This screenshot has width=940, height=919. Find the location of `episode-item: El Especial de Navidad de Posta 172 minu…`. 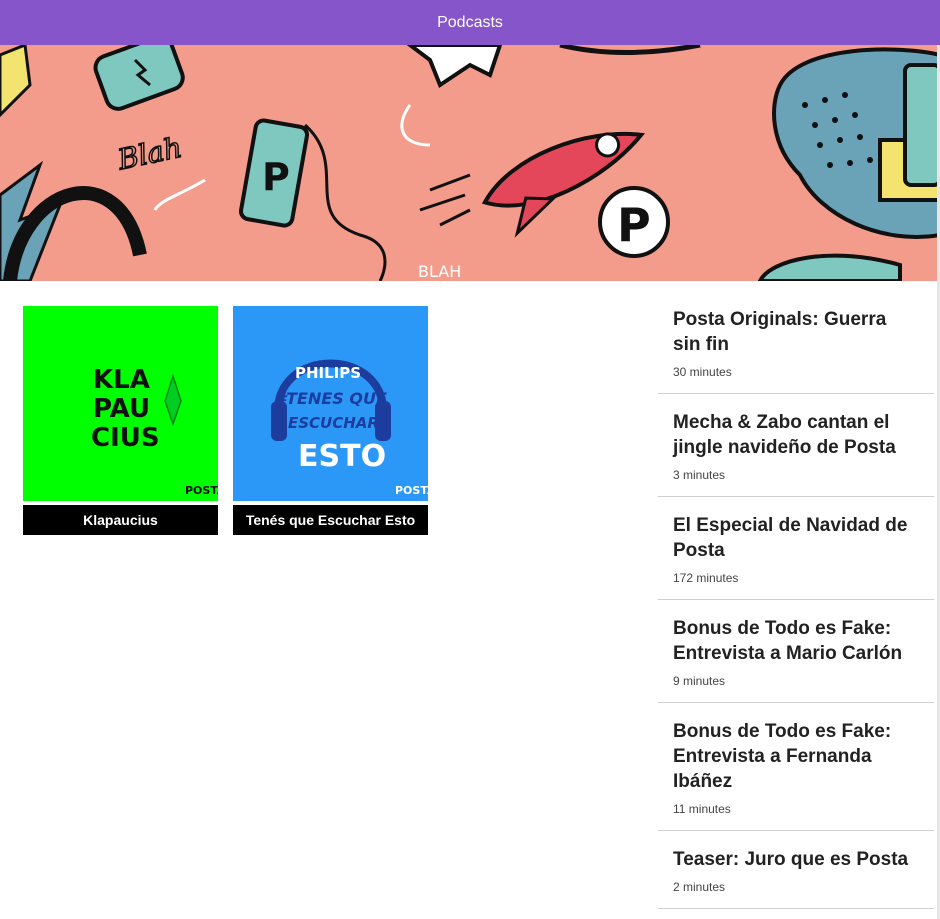

episode-item: El Especial de Navidad de Posta 172 minu… is located at coordinates (796, 548).